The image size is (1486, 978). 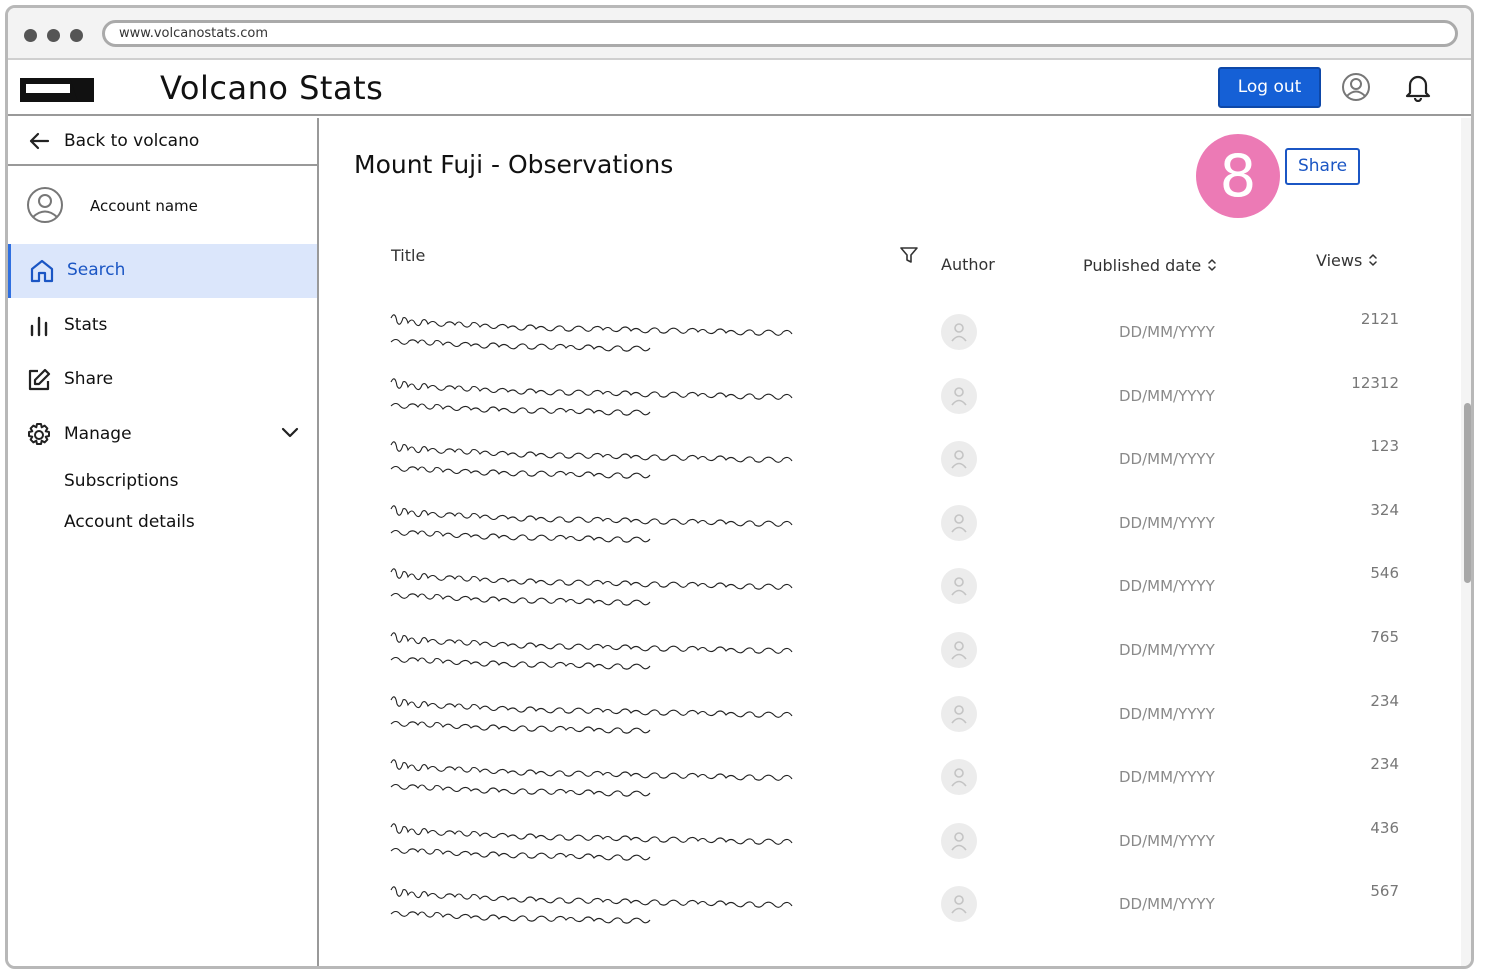 What do you see at coordinates (39, 141) in the screenshot?
I see `arrow-left-icon` at bounding box center [39, 141].